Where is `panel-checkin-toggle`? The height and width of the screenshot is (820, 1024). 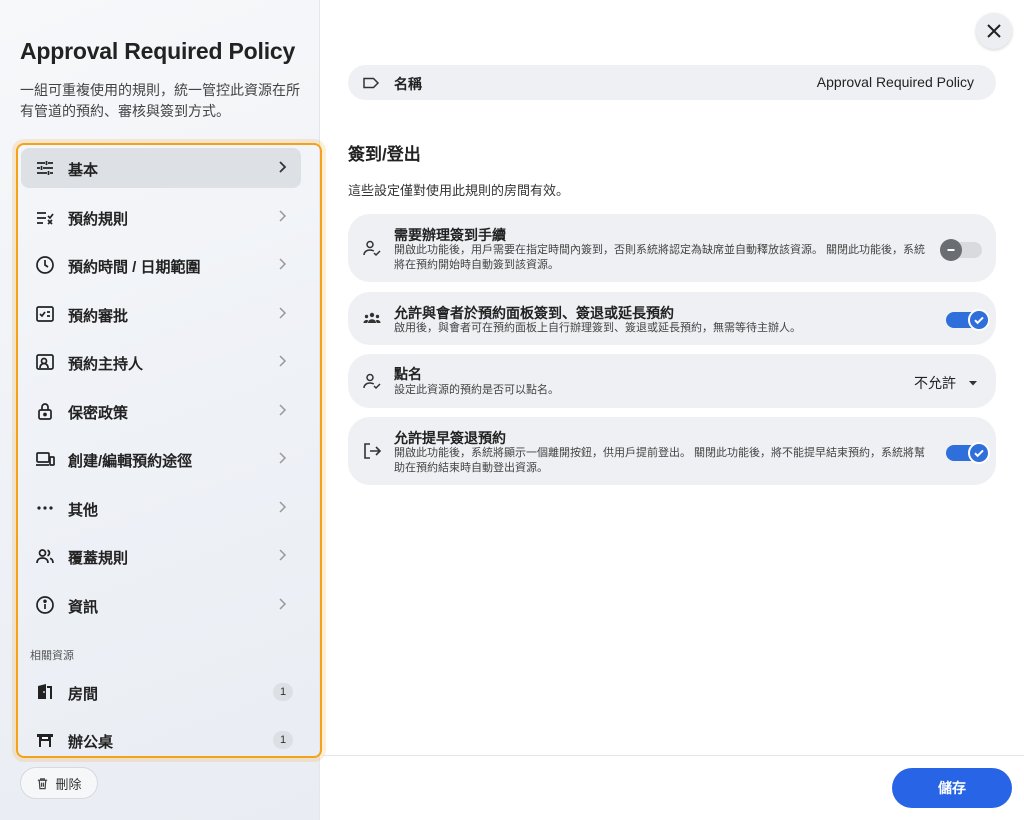 panel-checkin-toggle is located at coordinates (968, 320).